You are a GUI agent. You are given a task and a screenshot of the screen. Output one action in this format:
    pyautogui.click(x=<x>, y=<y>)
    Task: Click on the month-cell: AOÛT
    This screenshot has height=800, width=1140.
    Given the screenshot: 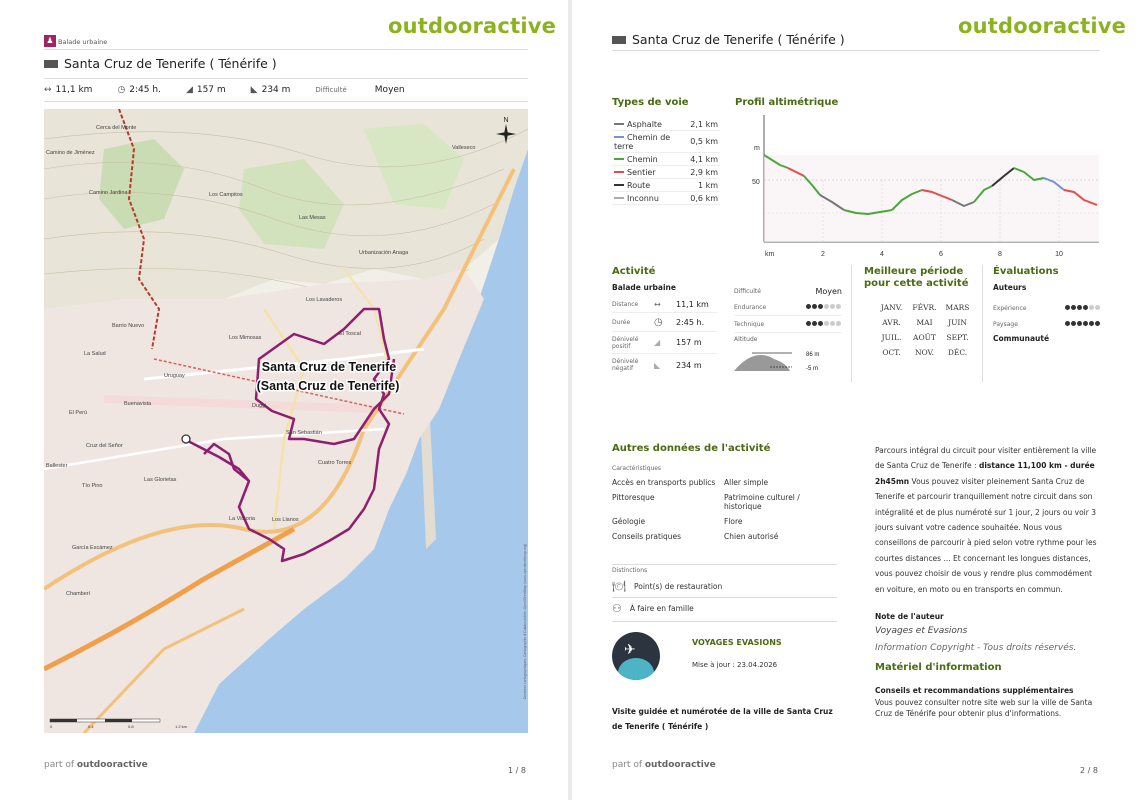 What is the action you would take?
    pyautogui.click(x=924, y=337)
    